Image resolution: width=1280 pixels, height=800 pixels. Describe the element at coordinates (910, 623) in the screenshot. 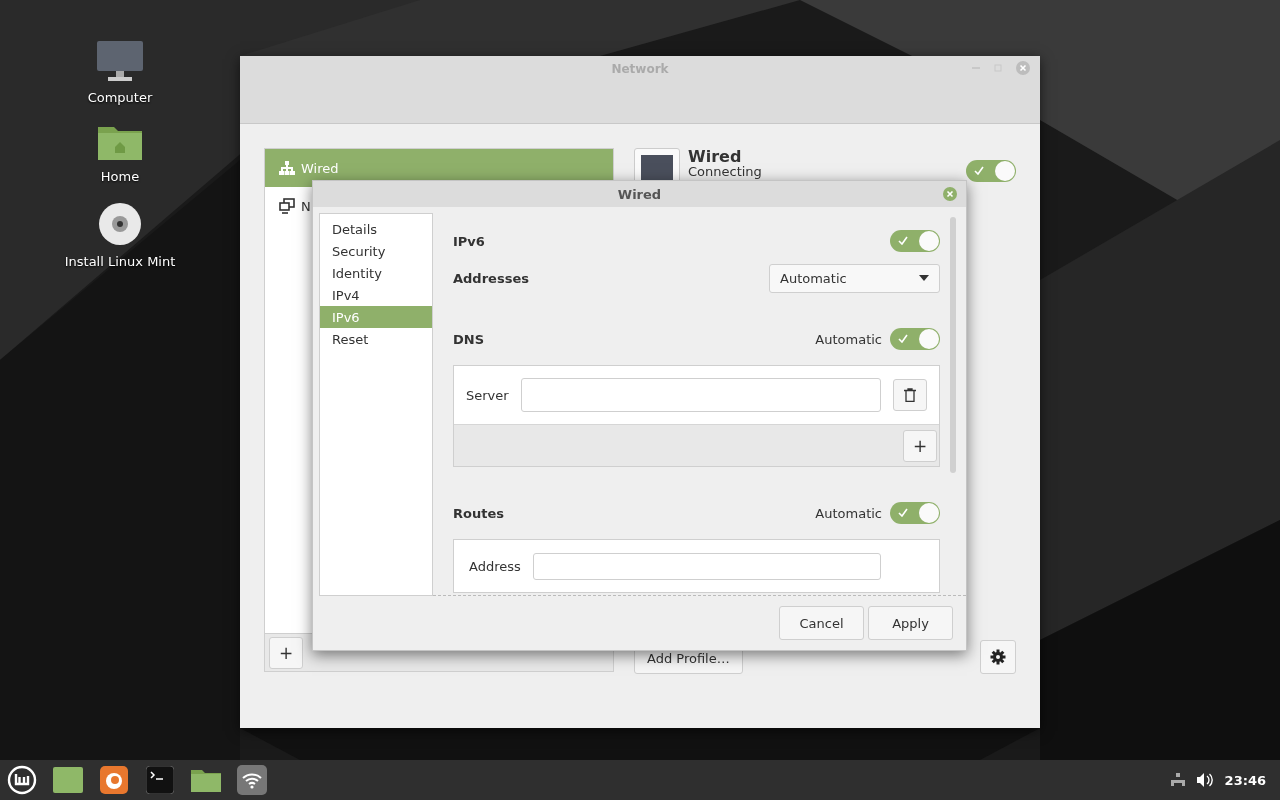

I see `dialog-button: Apply` at that location.